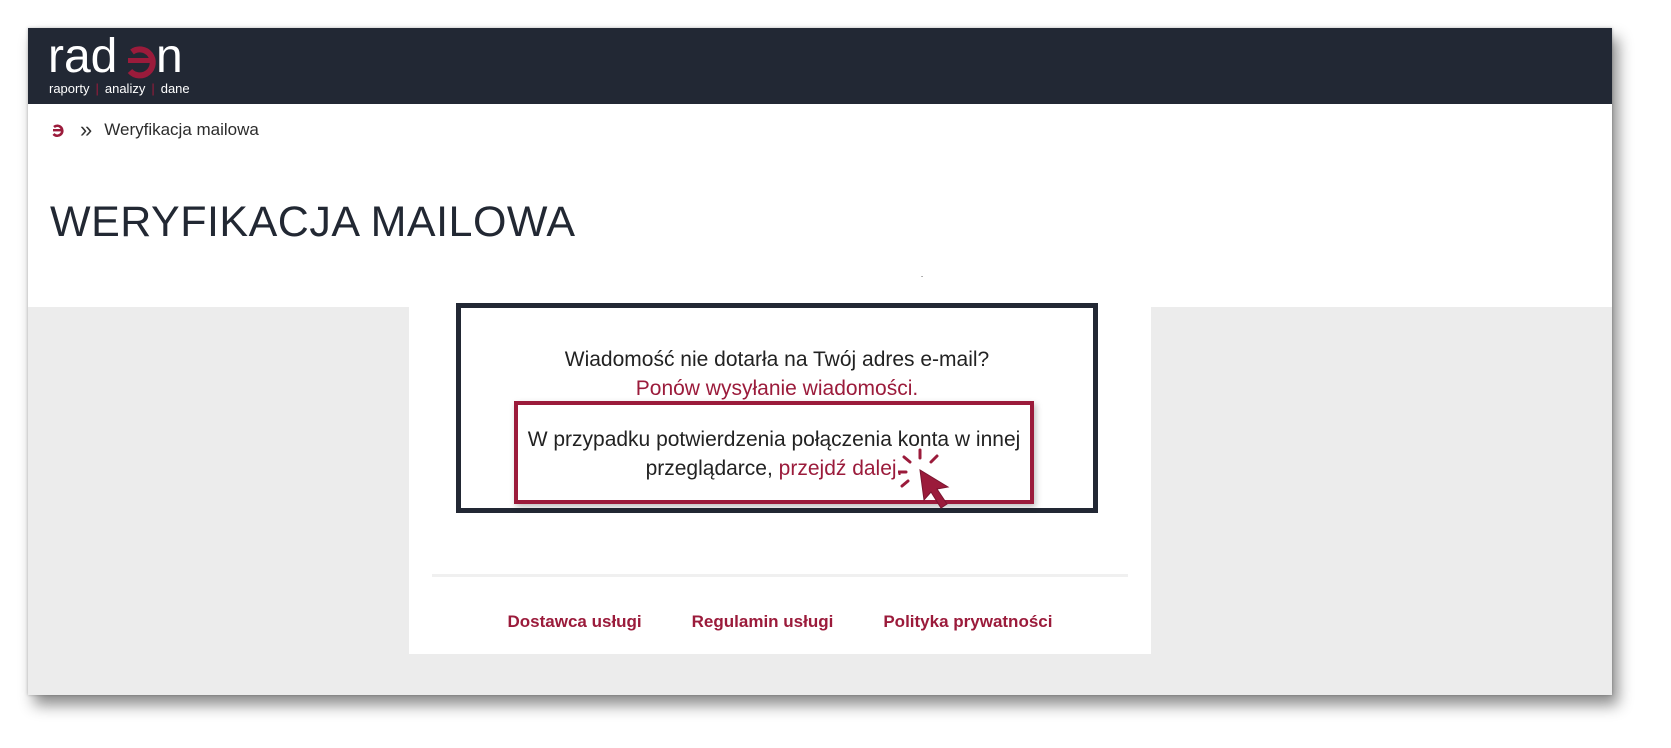  I want to click on svg-text: n, so click(169, 58).